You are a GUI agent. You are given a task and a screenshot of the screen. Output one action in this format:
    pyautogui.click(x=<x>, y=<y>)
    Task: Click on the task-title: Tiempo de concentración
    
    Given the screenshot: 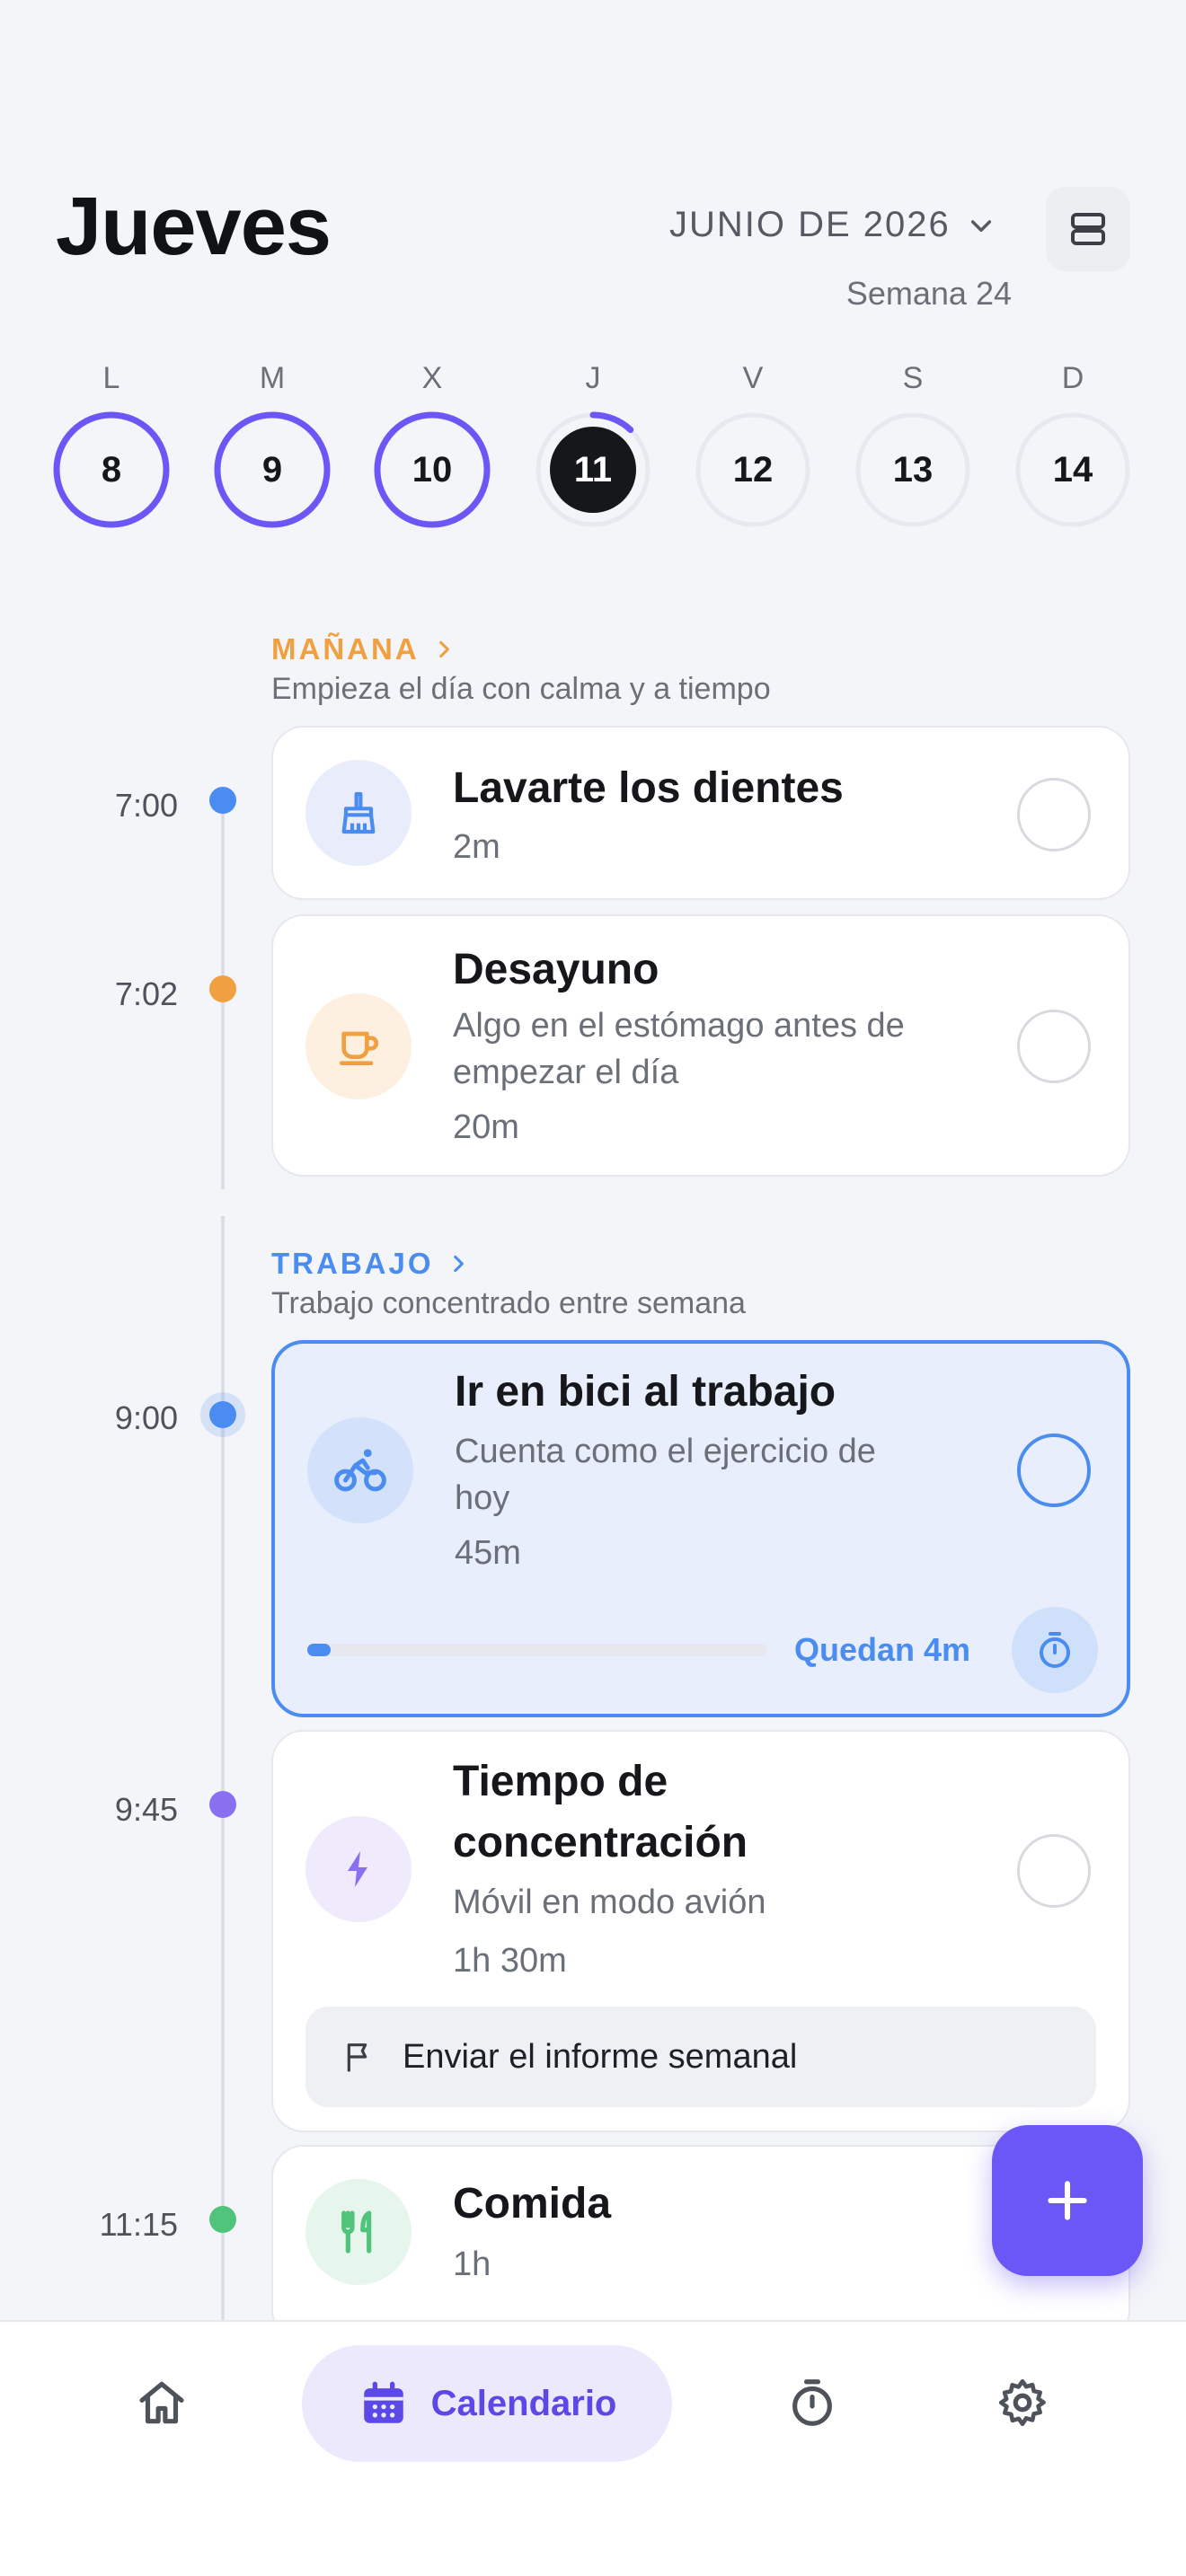 What is the action you would take?
    pyautogui.click(x=600, y=1812)
    